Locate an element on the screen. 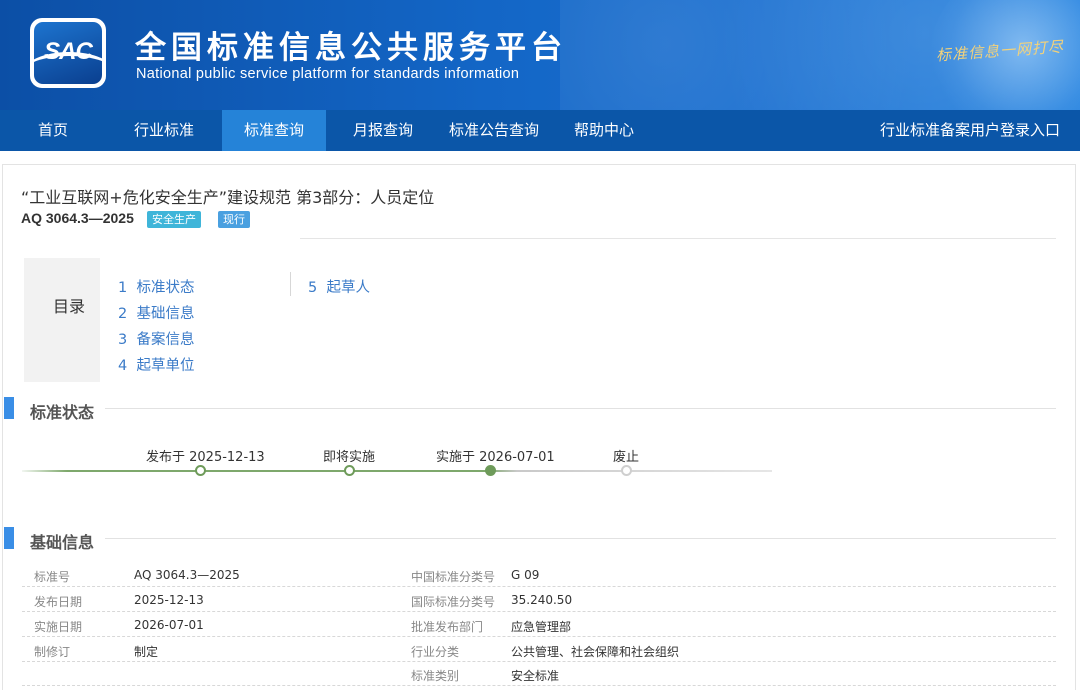 The height and width of the screenshot is (690, 1080). info-key: 发布日期 is located at coordinates (58, 602).